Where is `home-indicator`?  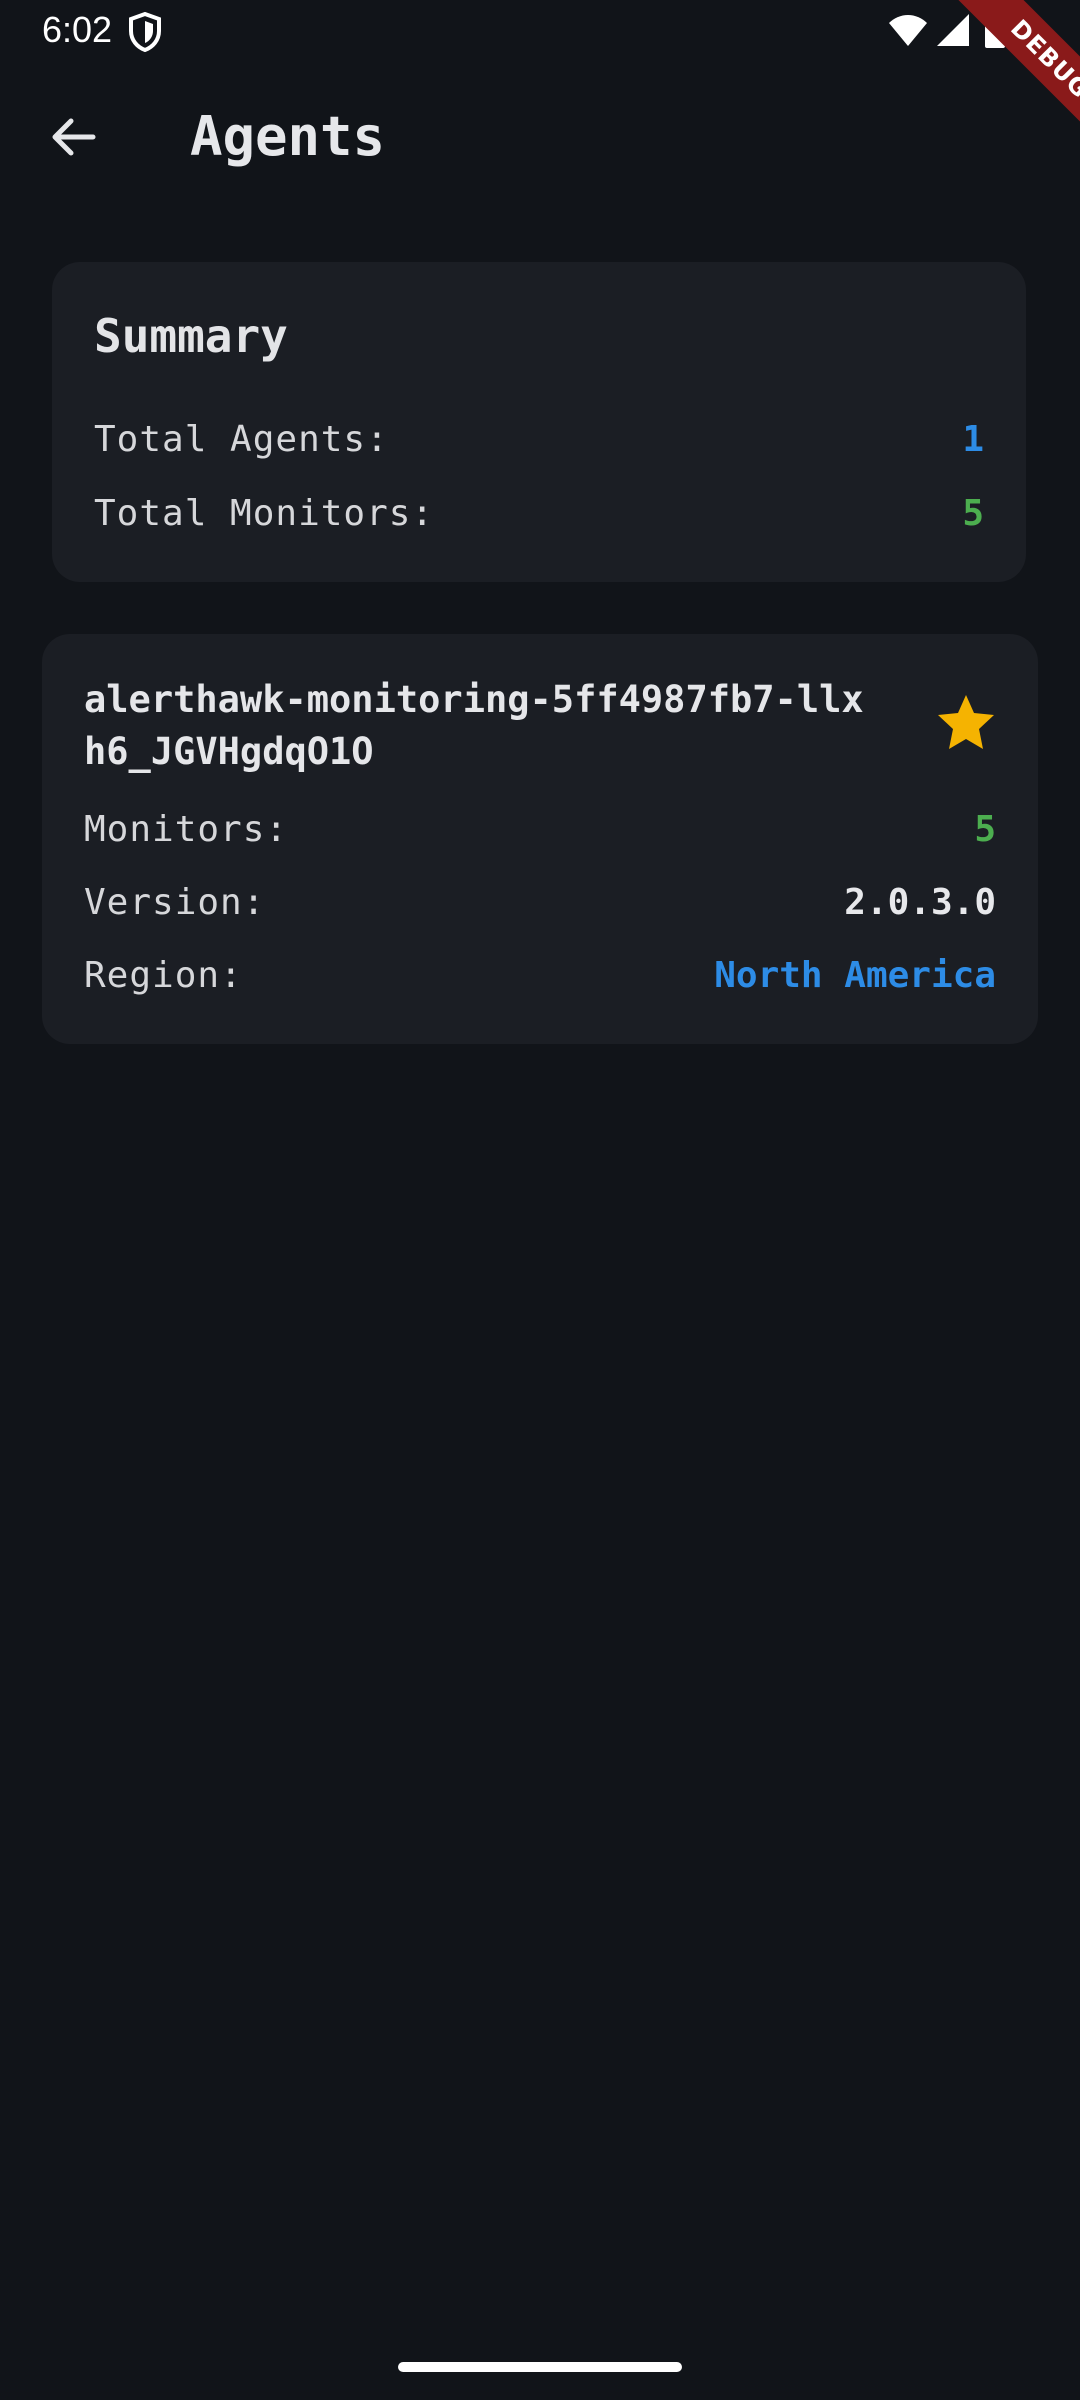 home-indicator is located at coordinates (540, 2367).